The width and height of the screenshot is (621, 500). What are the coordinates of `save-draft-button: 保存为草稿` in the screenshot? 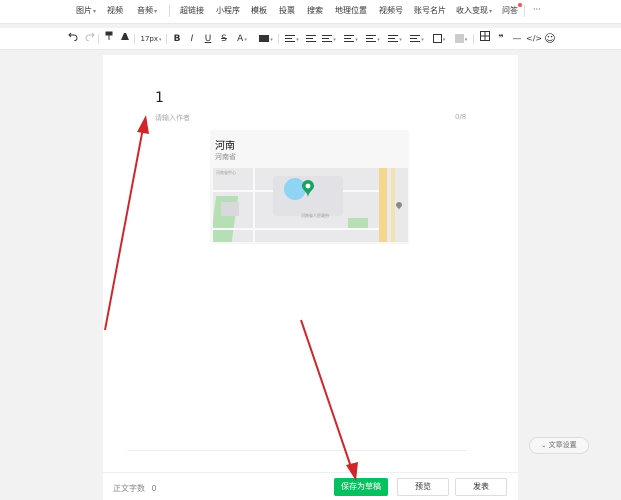 It's located at (361, 487).